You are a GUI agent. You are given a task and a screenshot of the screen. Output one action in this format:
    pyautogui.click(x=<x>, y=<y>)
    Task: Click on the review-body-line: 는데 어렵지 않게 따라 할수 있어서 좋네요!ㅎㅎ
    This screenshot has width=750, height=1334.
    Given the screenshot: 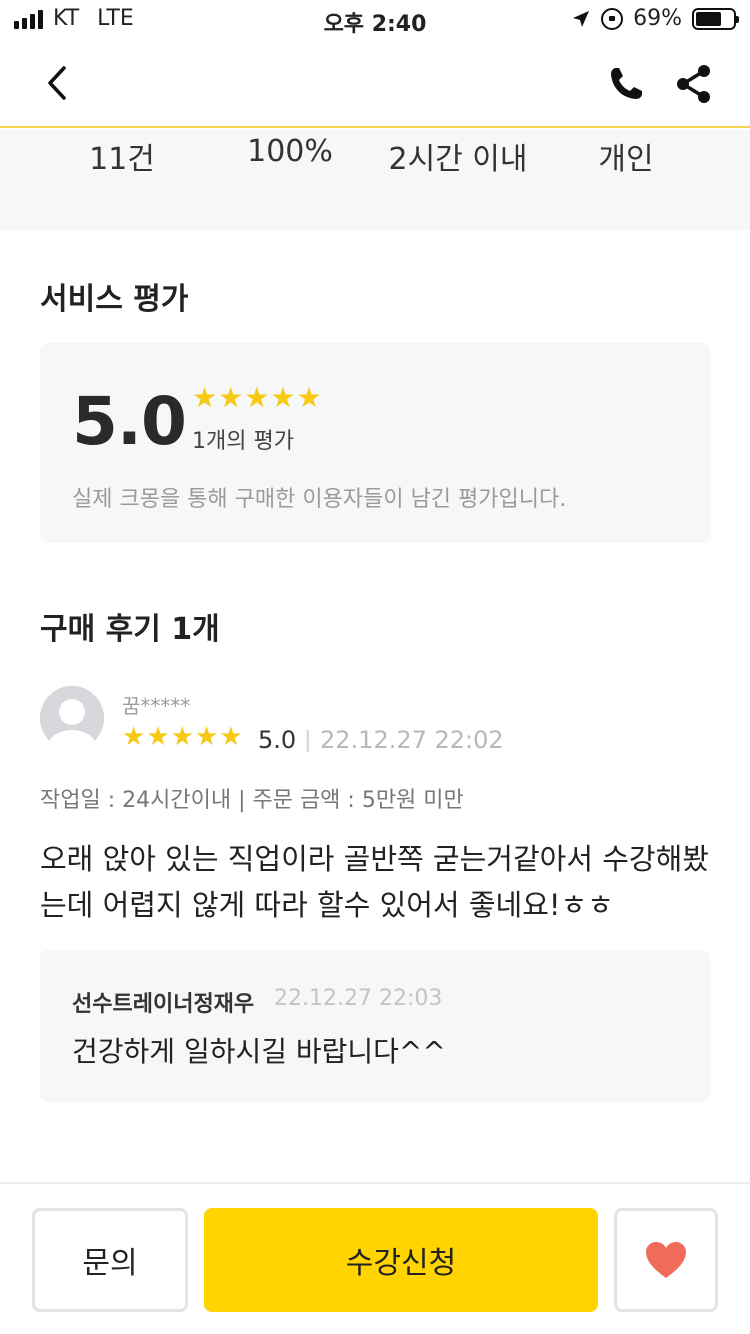 What is the action you would take?
    pyautogui.click(x=327, y=905)
    